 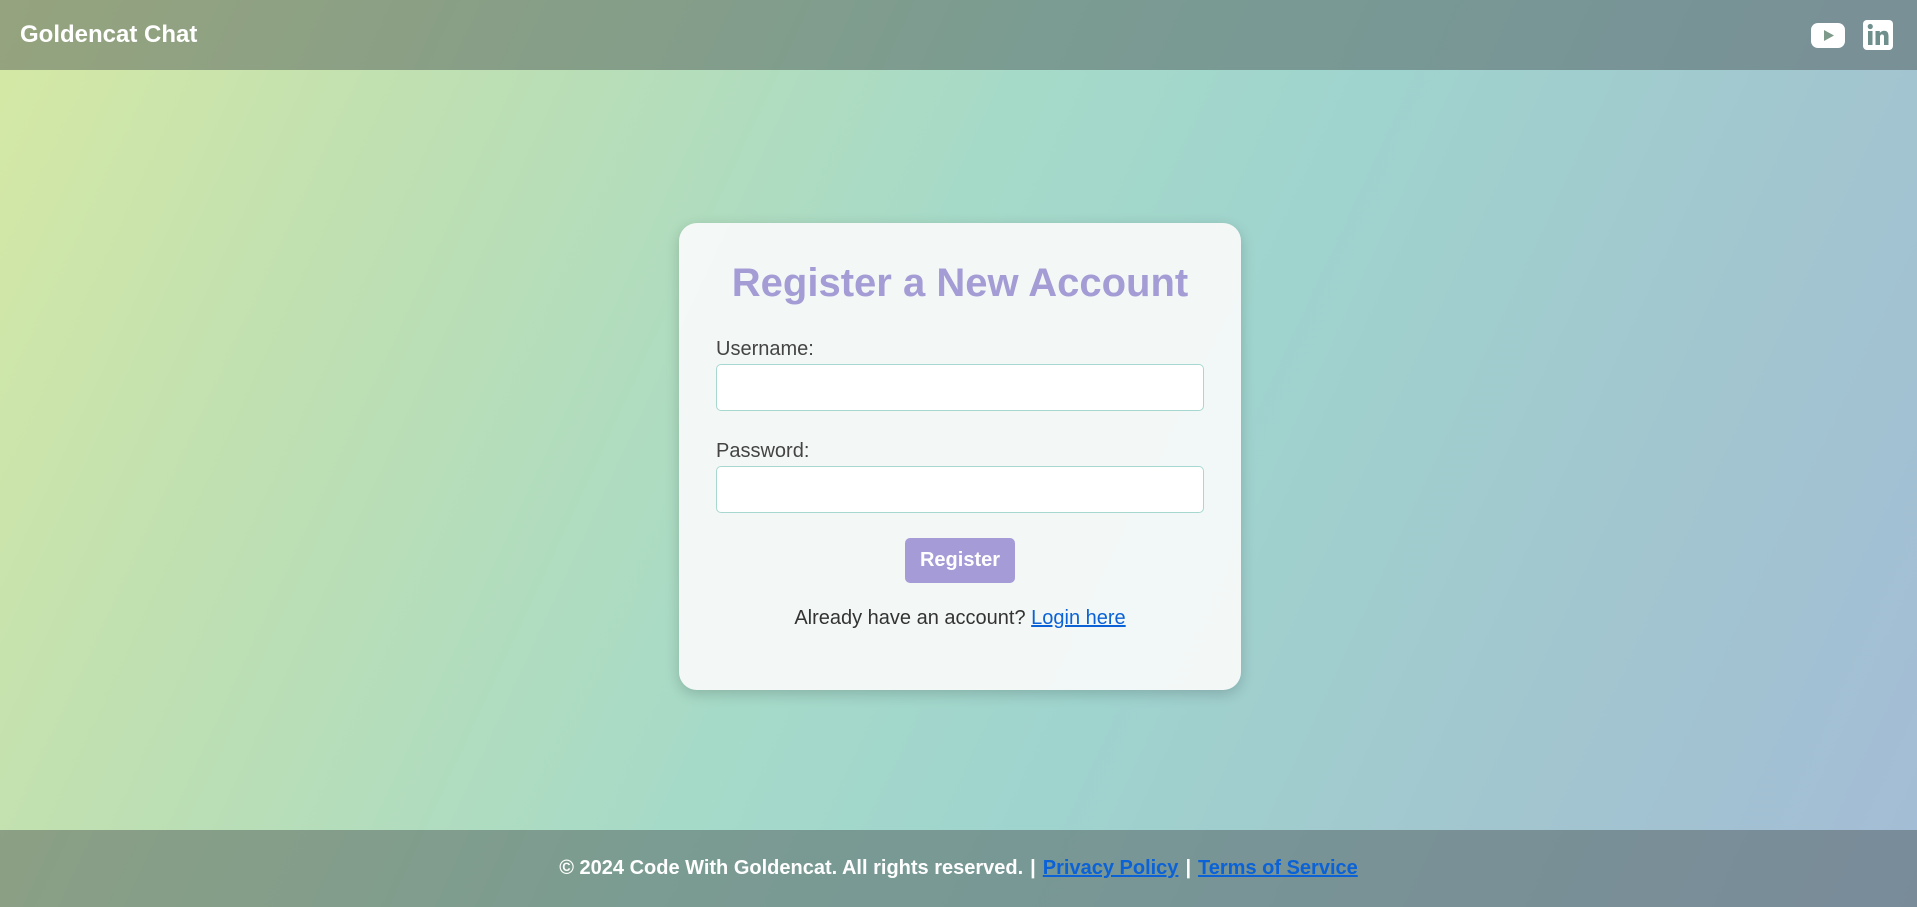 I want to click on login-link: Login here, so click(x=1078, y=618).